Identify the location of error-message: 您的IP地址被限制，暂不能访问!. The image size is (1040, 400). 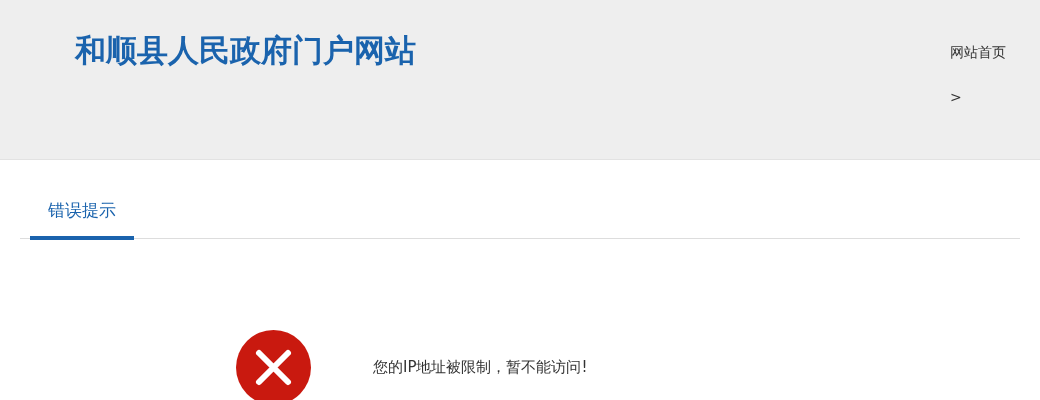
(480, 367).